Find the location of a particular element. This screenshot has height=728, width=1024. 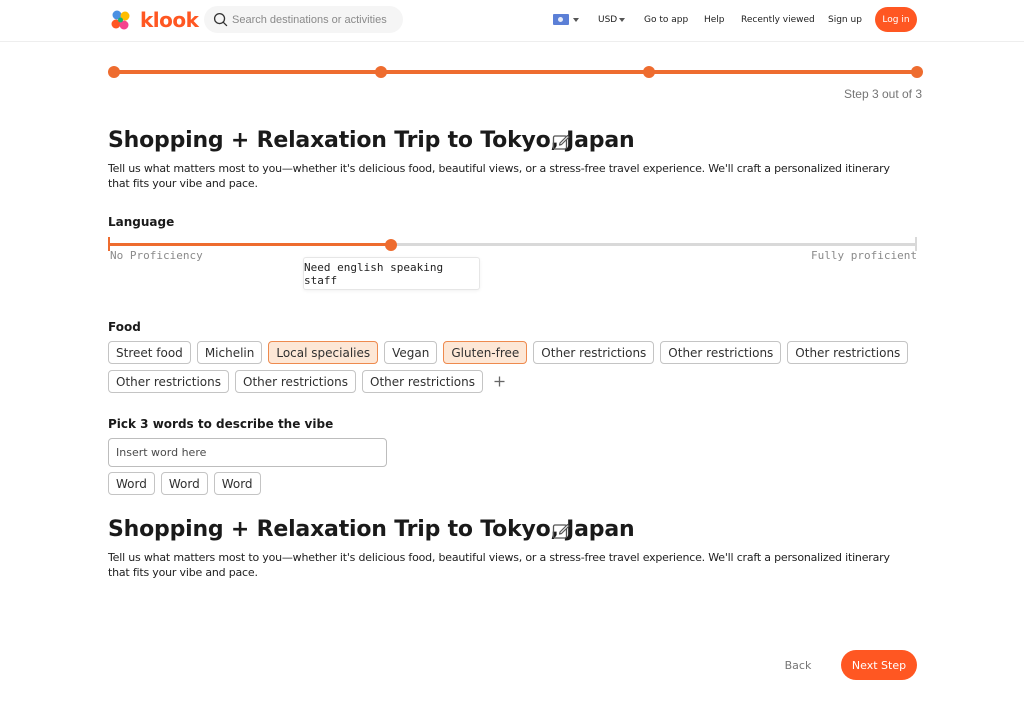

nav-go-to-app-label: Go to app is located at coordinates (666, 20).